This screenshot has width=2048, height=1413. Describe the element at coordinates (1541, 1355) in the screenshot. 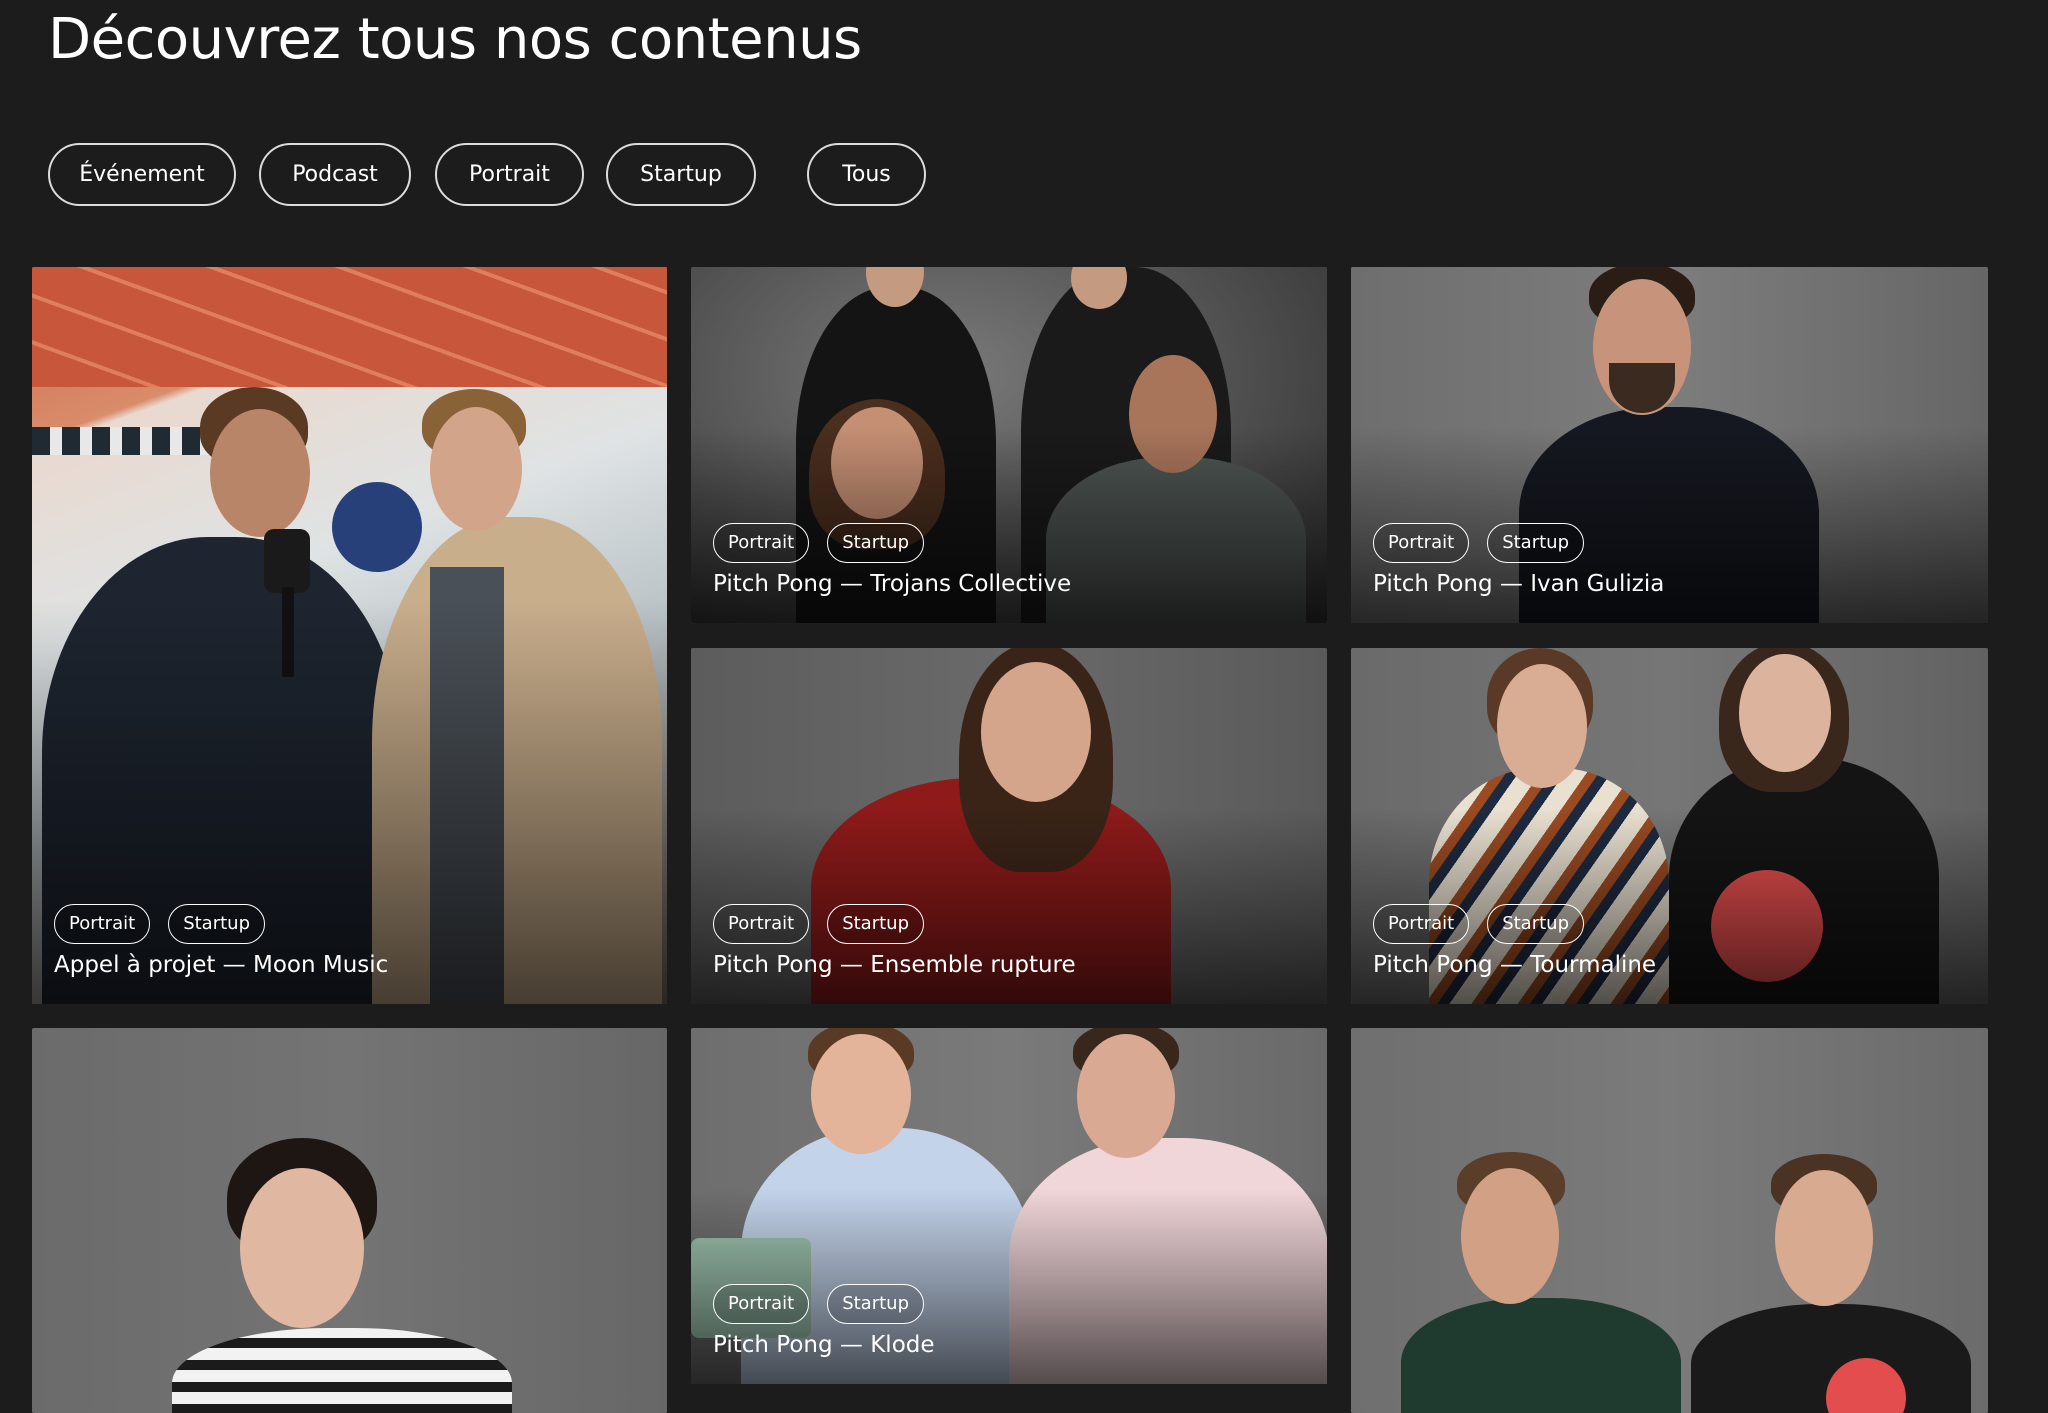

I see `person-left-body` at that location.